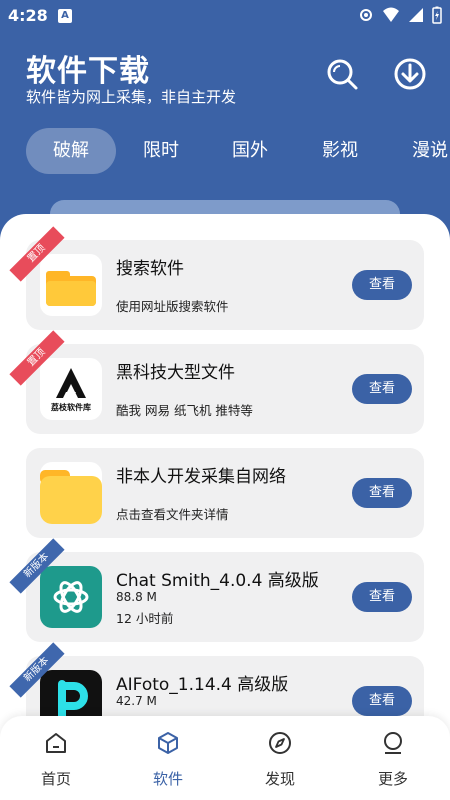 The image size is (450, 800). I want to click on download-icon, so click(410, 74).